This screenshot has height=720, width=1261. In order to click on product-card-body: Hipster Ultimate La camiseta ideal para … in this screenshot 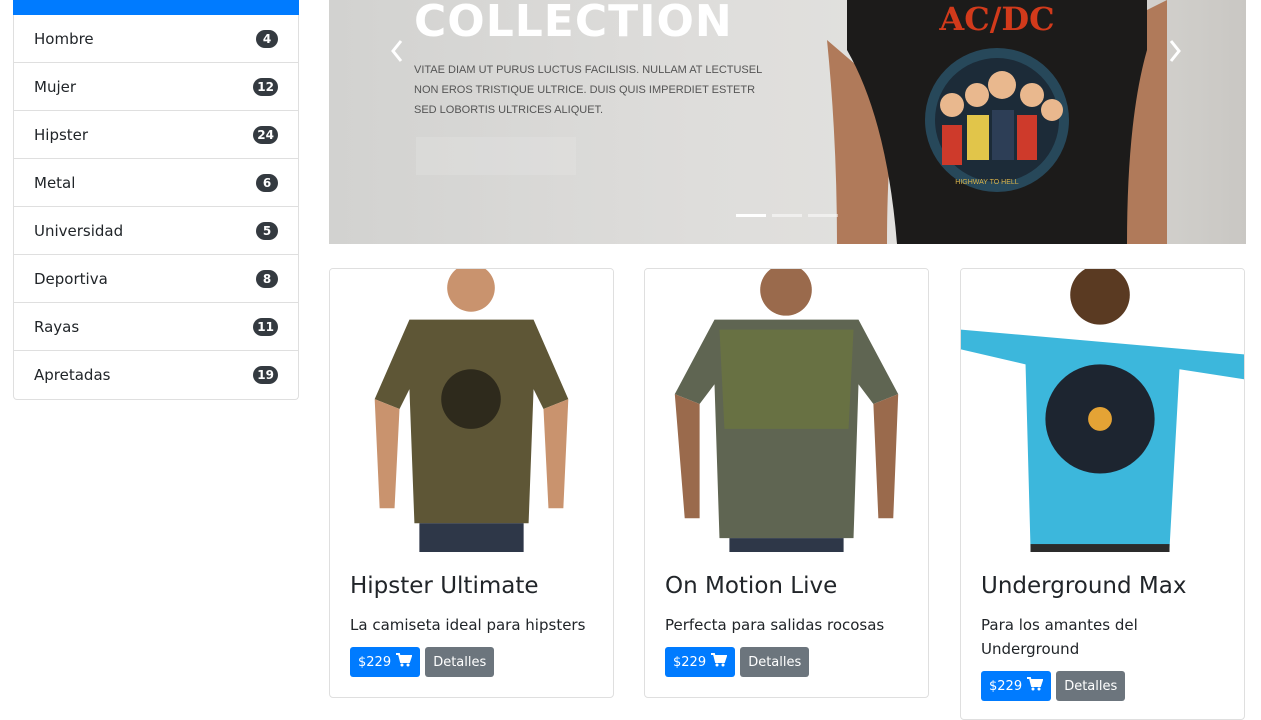, I will do `click(471, 625)`.